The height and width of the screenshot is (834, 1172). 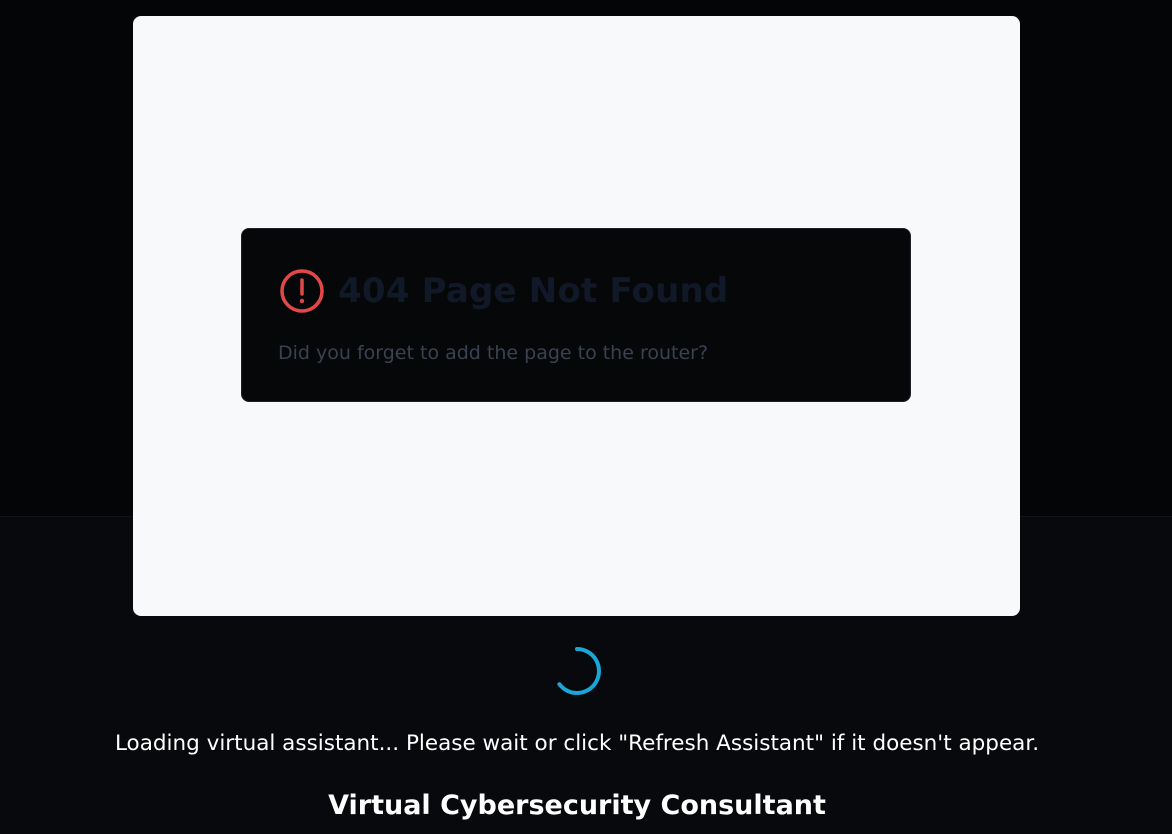 What do you see at coordinates (533, 291) in the screenshot?
I see `error-title: 404 Page Not Found` at bounding box center [533, 291].